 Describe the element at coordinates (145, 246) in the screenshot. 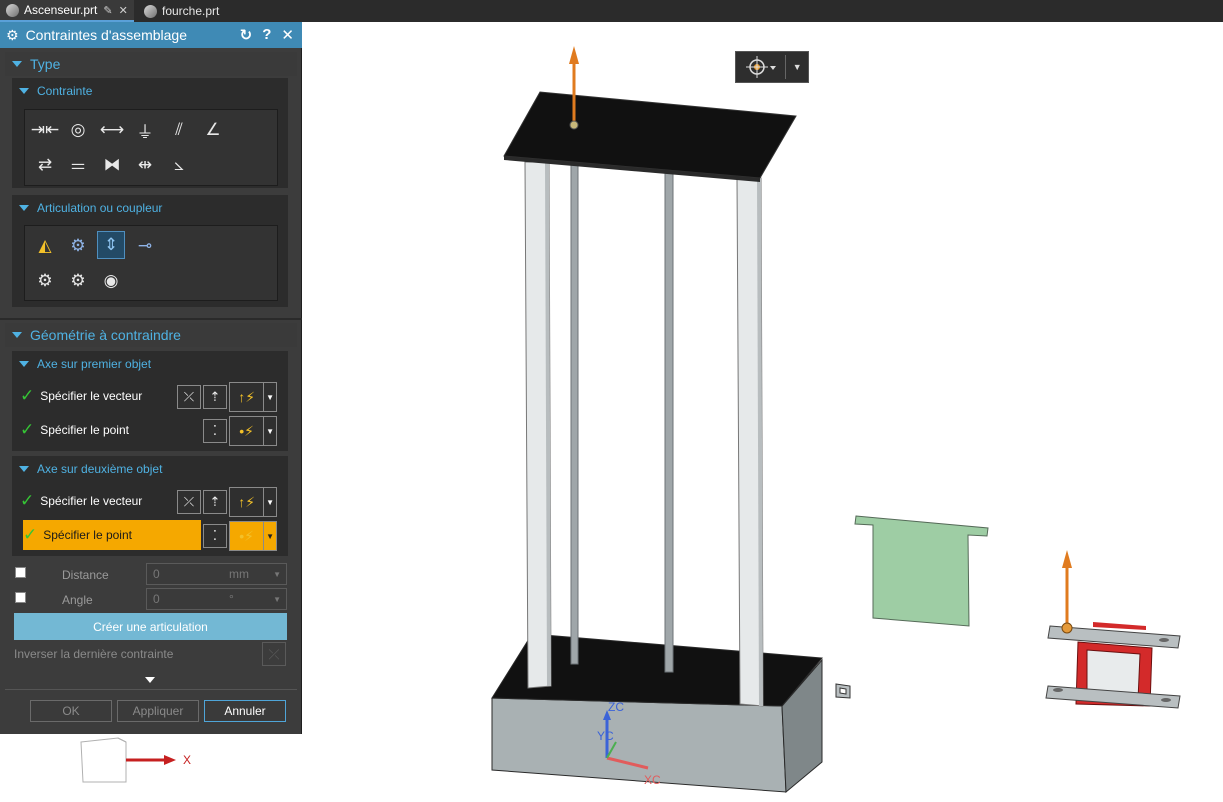

I see `cylindrical-joint-icon: ⊸` at that location.